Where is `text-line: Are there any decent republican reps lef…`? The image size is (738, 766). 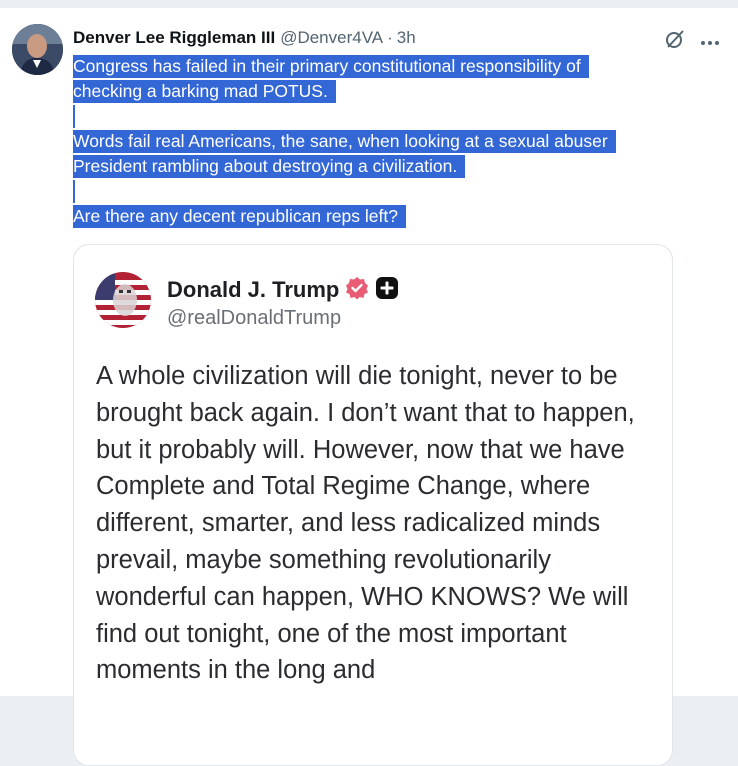 text-line: Are there any decent republican reps lef… is located at coordinates (239, 216).